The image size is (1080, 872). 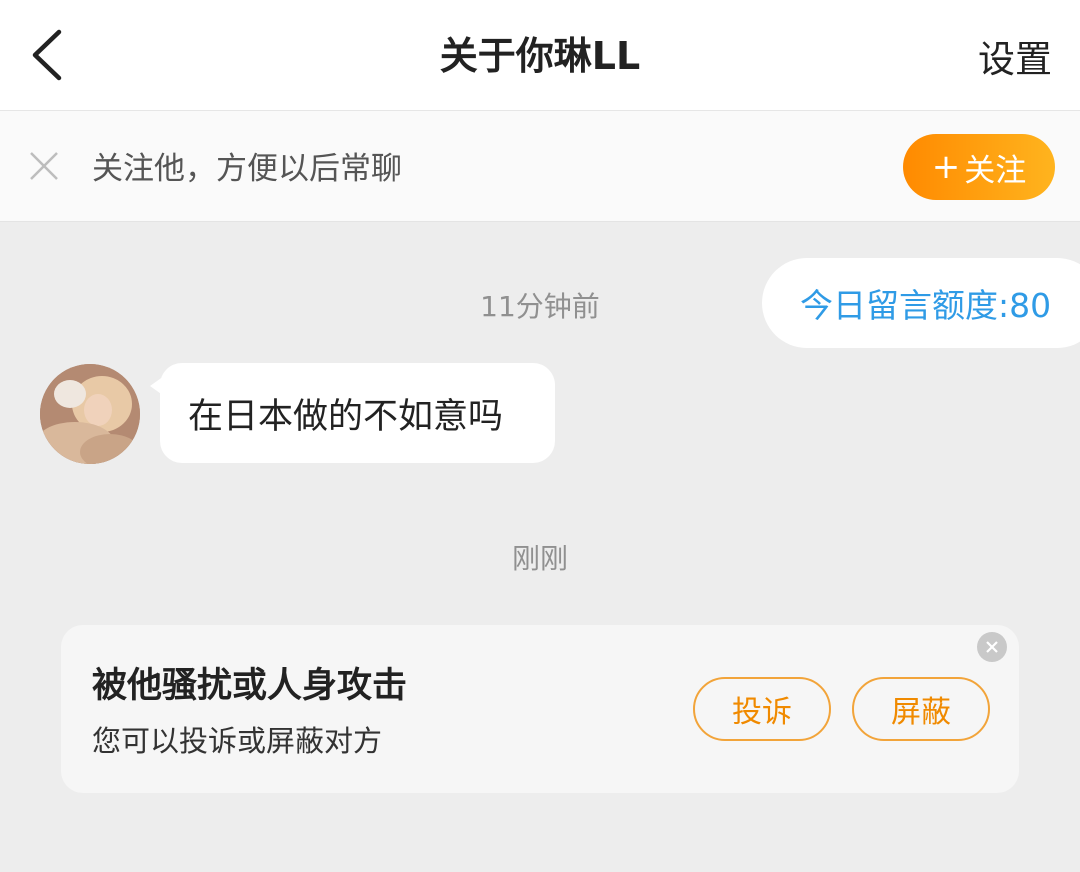 What do you see at coordinates (946, 167) in the screenshot?
I see `plus-icon: +` at bounding box center [946, 167].